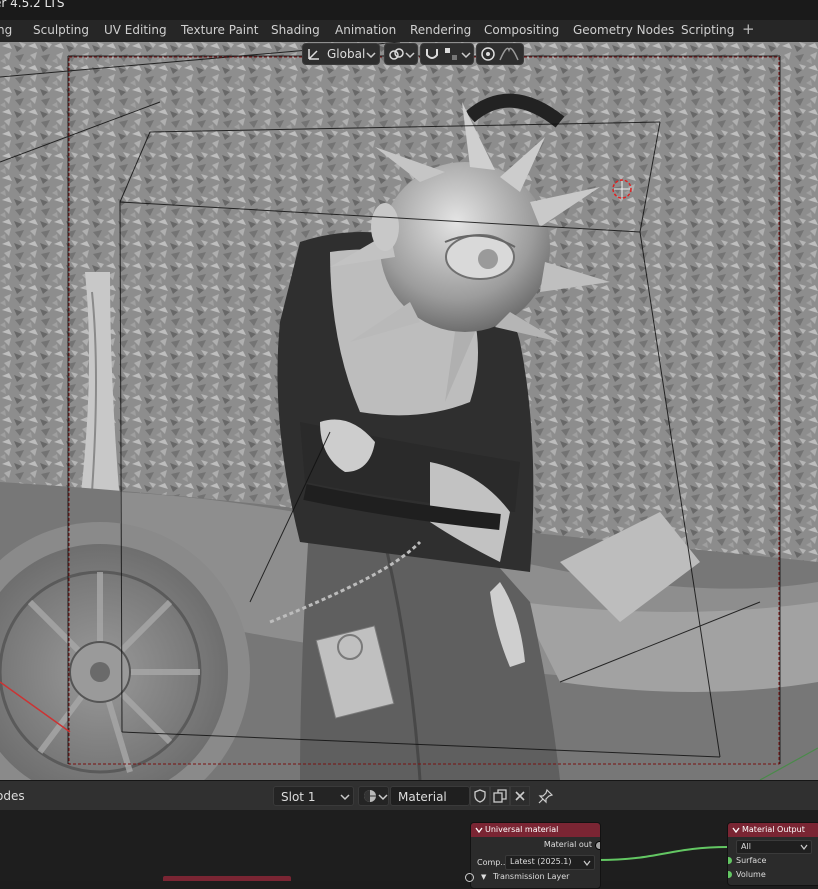 The height and width of the screenshot is (889, 818). Describe the element at coordinates (522, 829) in the screenshot. I see `node-title: Universal material` at that location.